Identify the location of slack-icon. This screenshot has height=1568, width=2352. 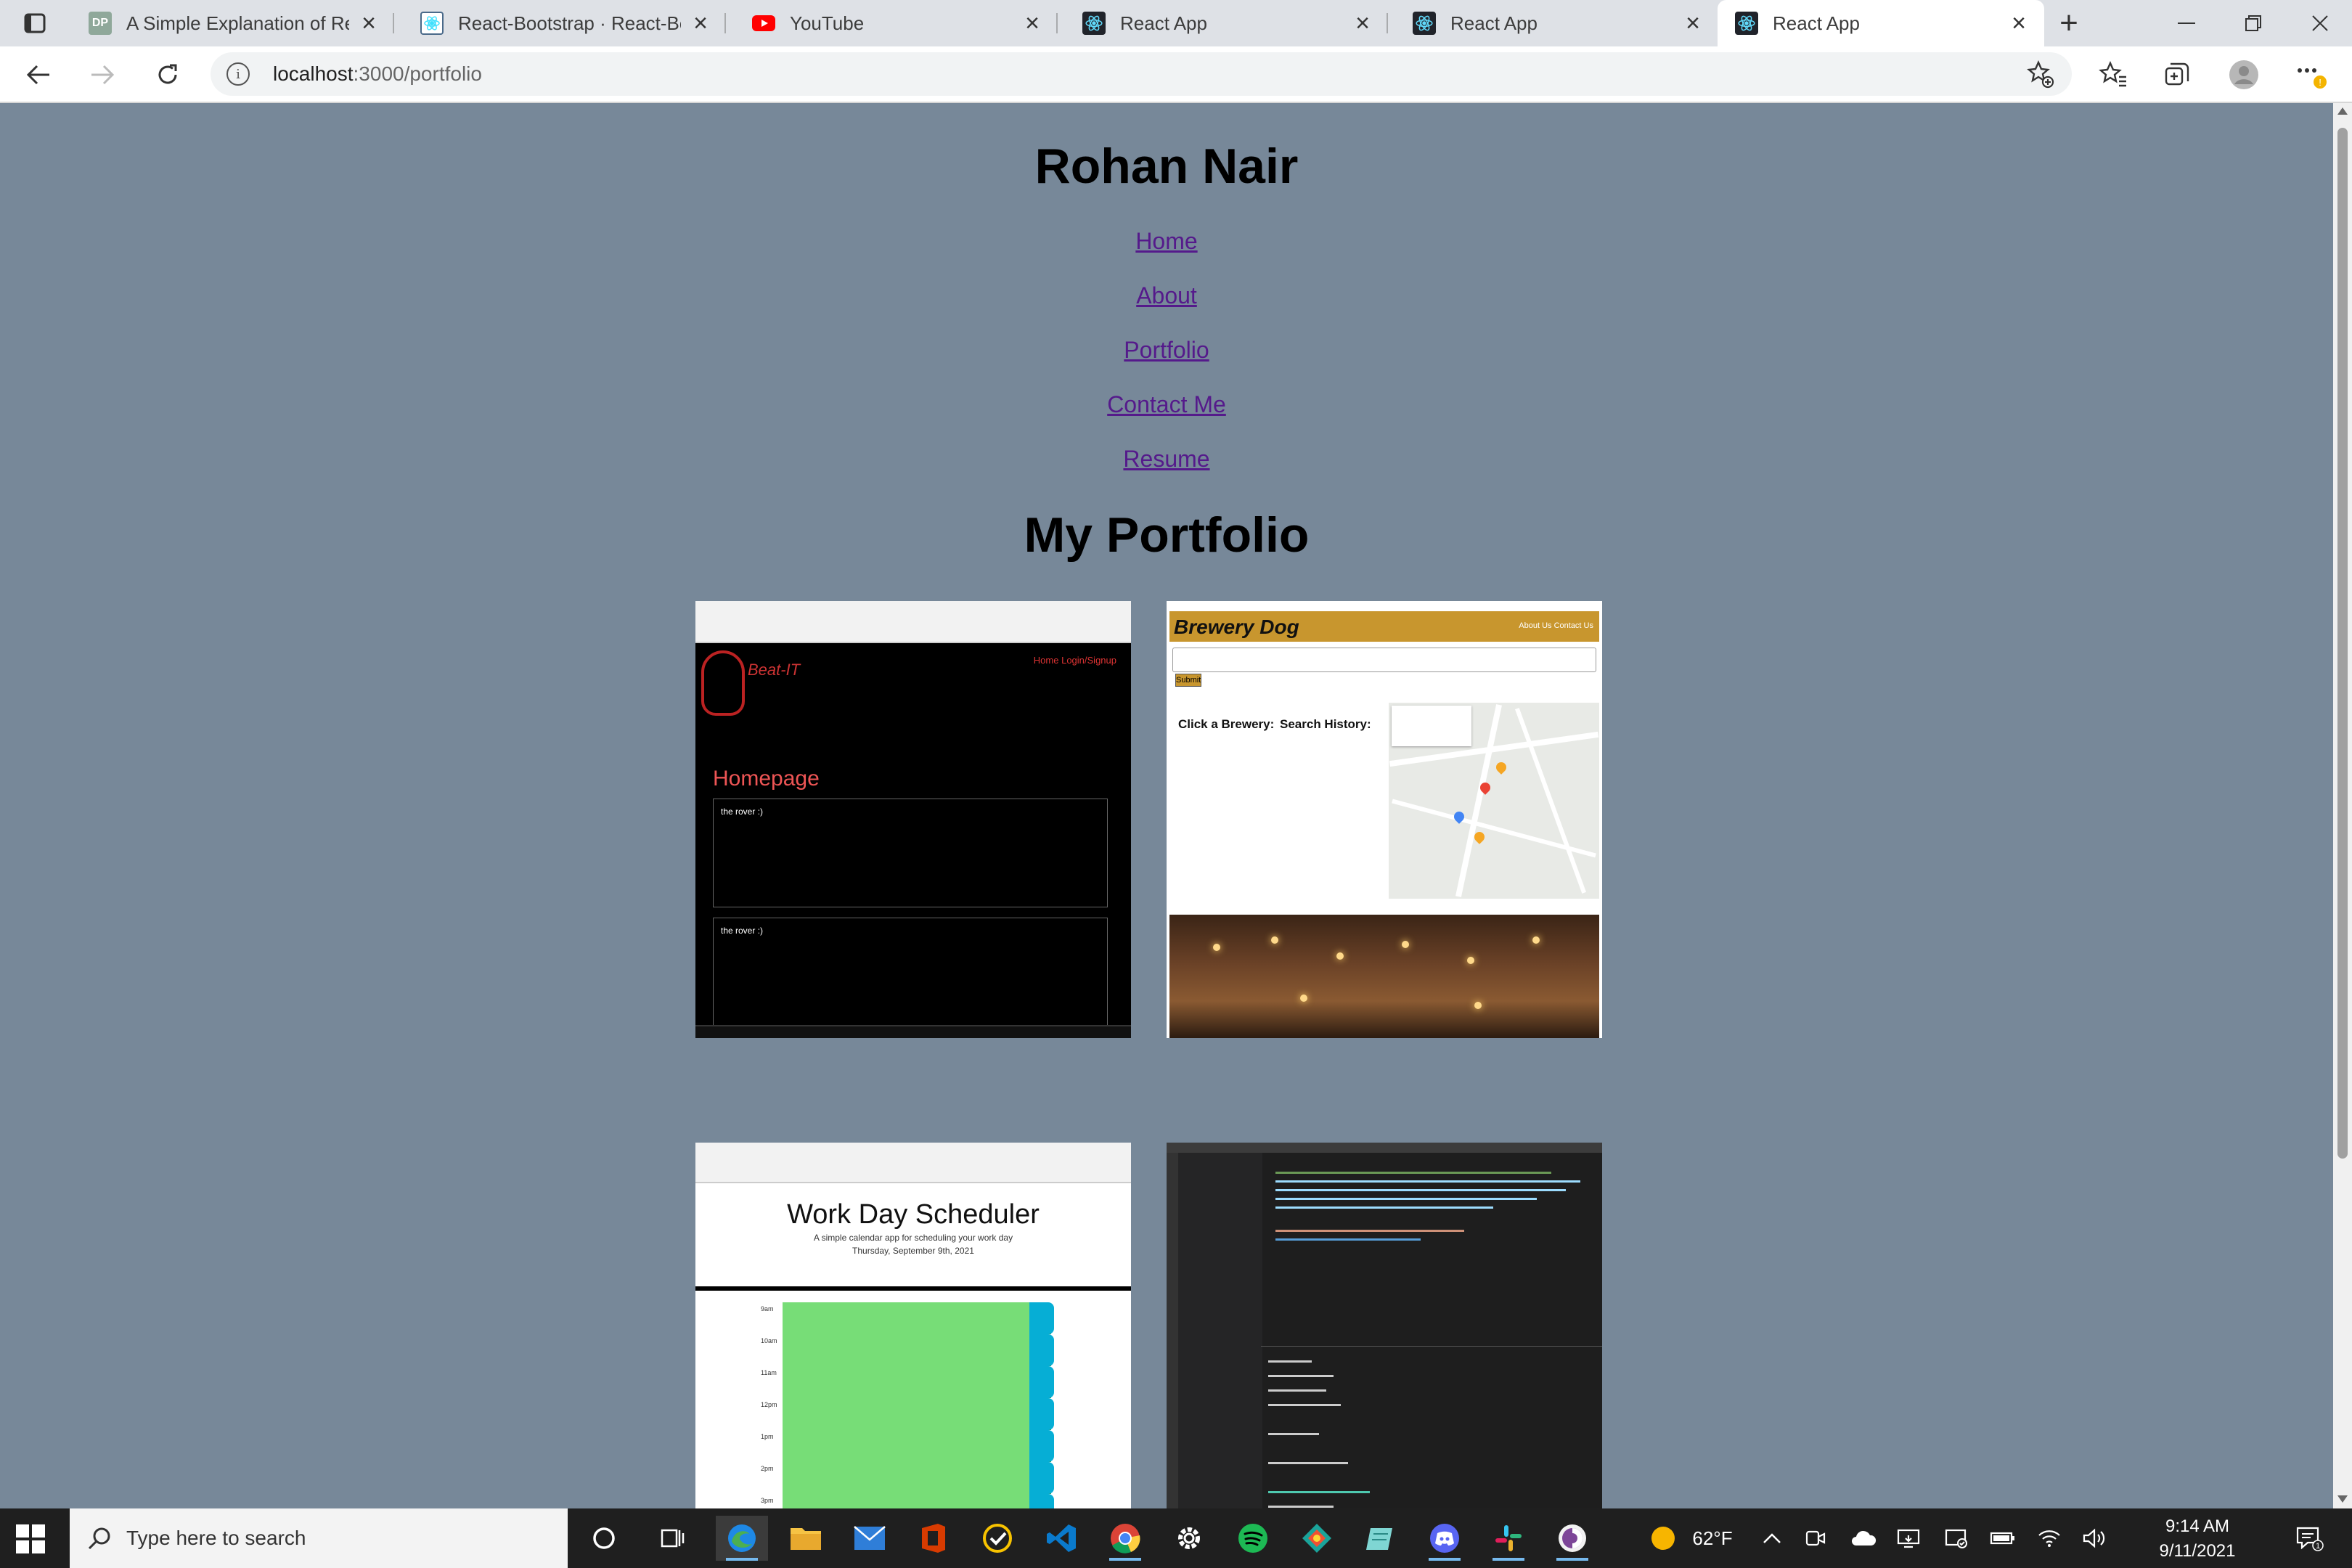
(1508, 1539).